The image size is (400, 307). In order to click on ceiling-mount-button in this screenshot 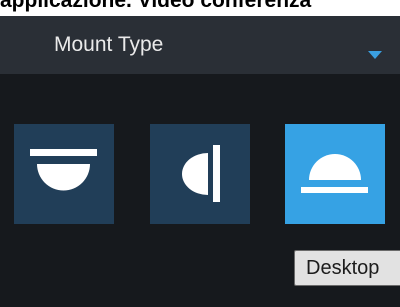, I will do `click(64, 174)`.